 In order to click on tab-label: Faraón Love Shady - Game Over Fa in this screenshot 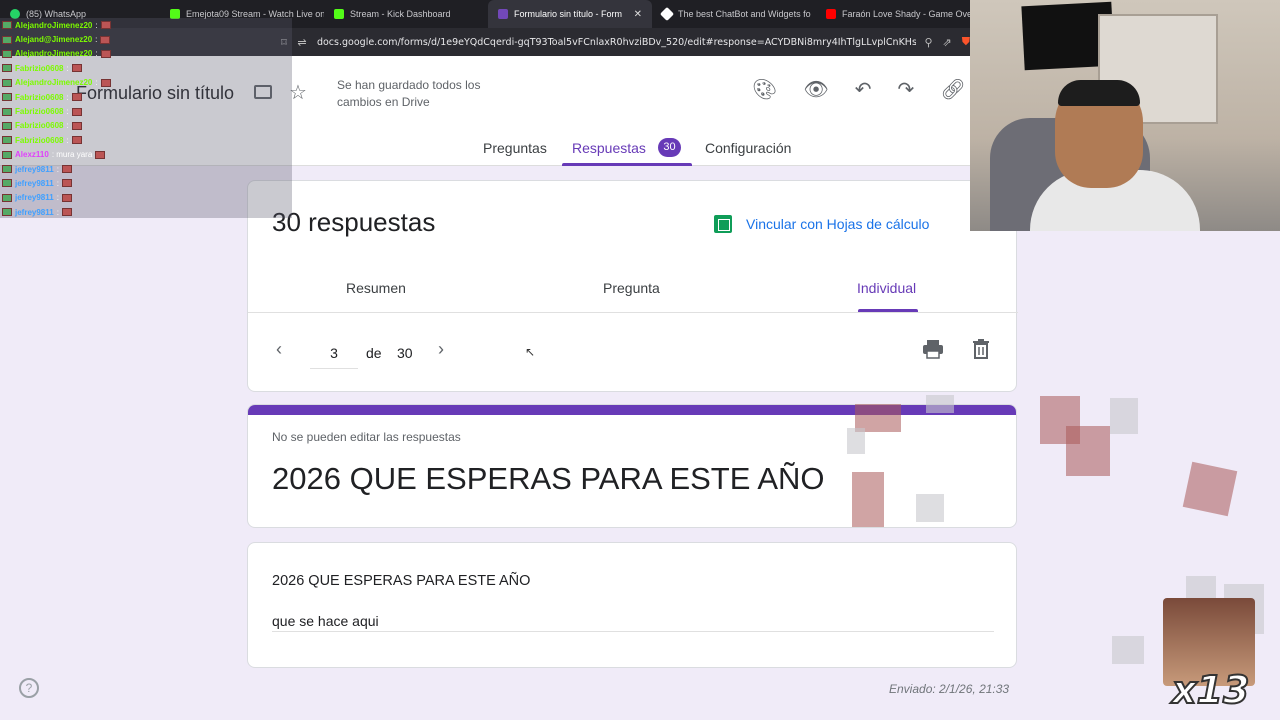, I will do `click(906, 14)`.